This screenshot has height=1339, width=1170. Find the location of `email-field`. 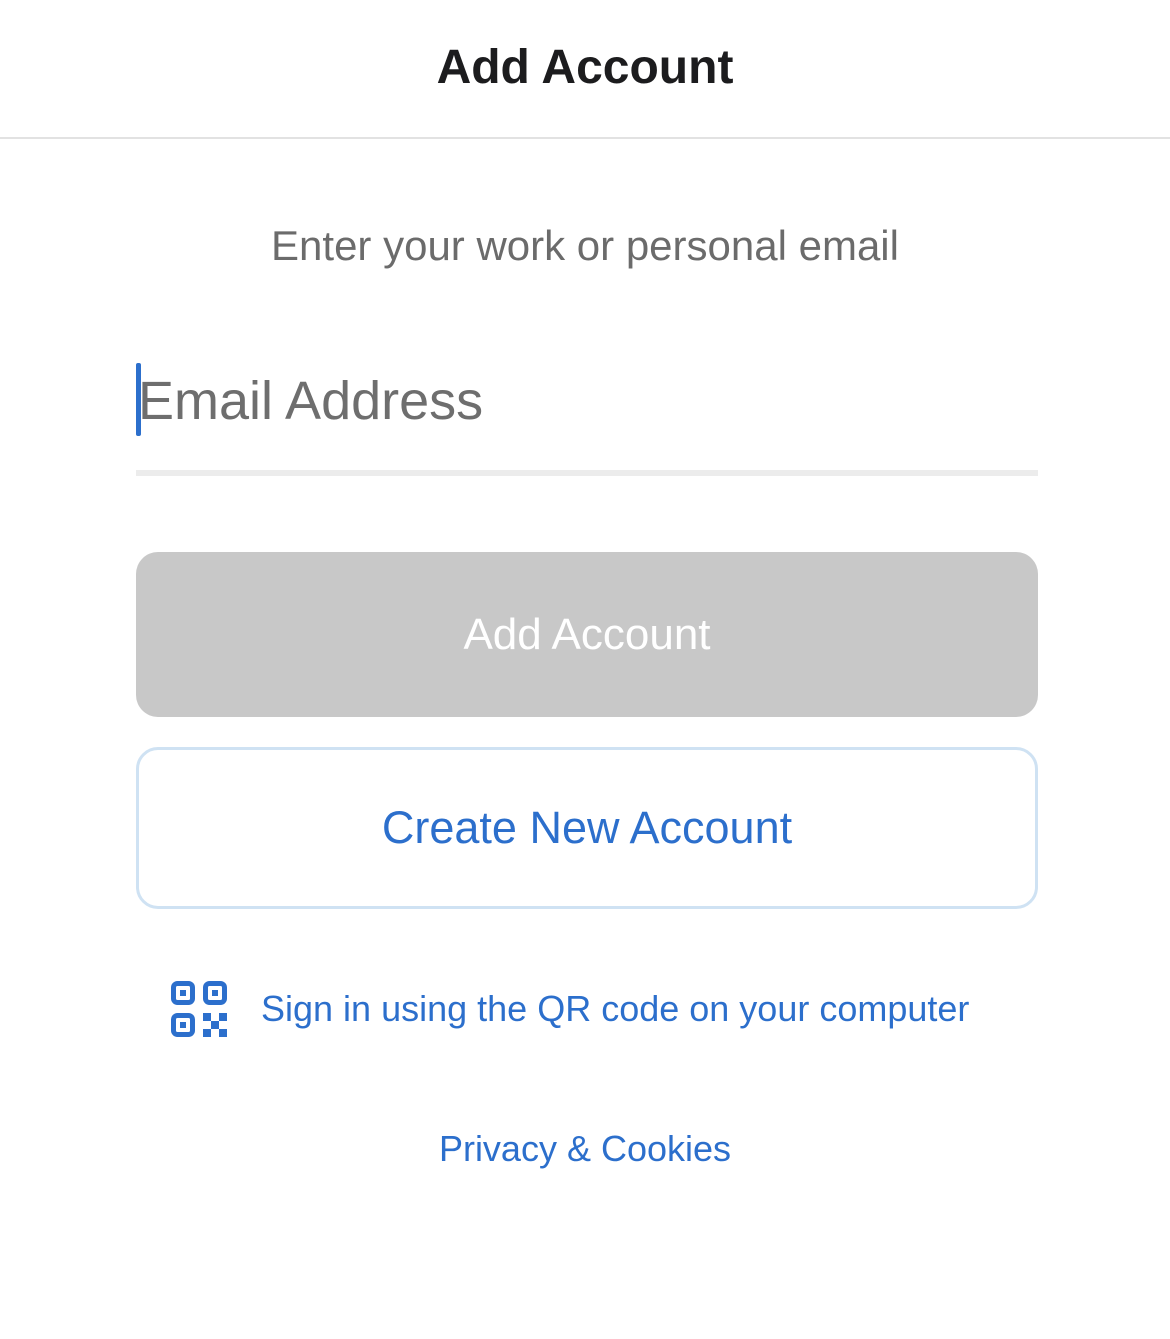

email-field is located at coordinates (587, 416).